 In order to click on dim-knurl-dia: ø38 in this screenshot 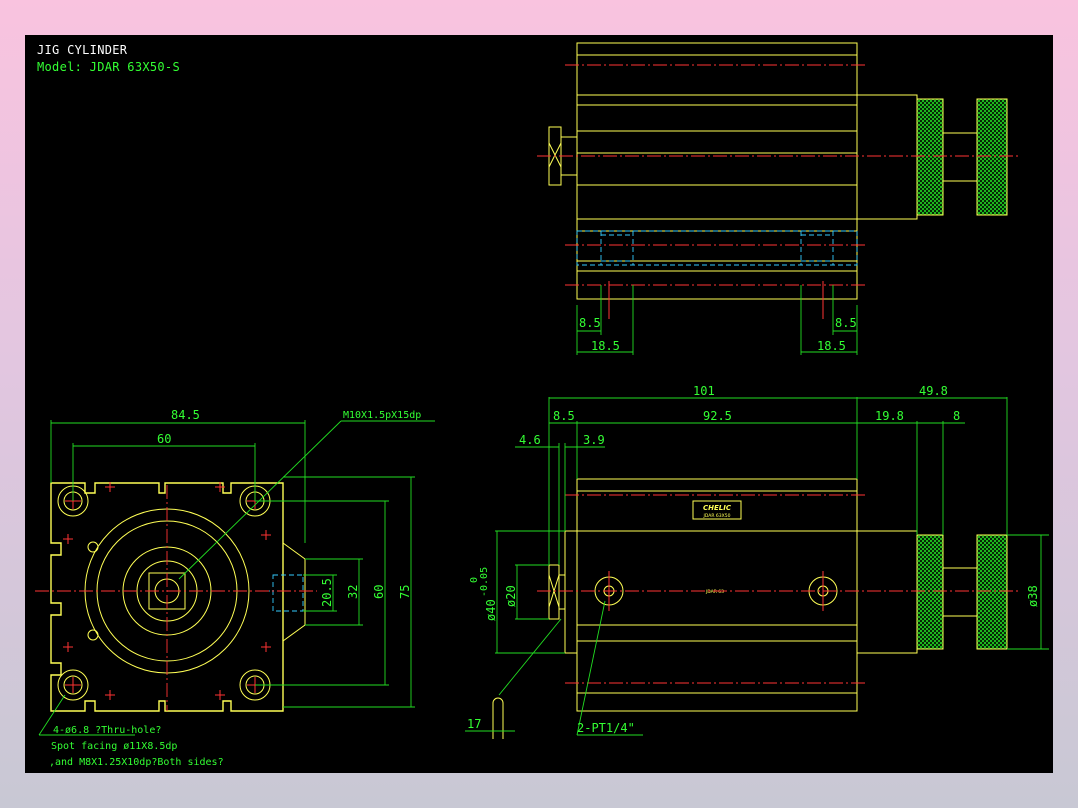, I will do `click(1033, 596)`.